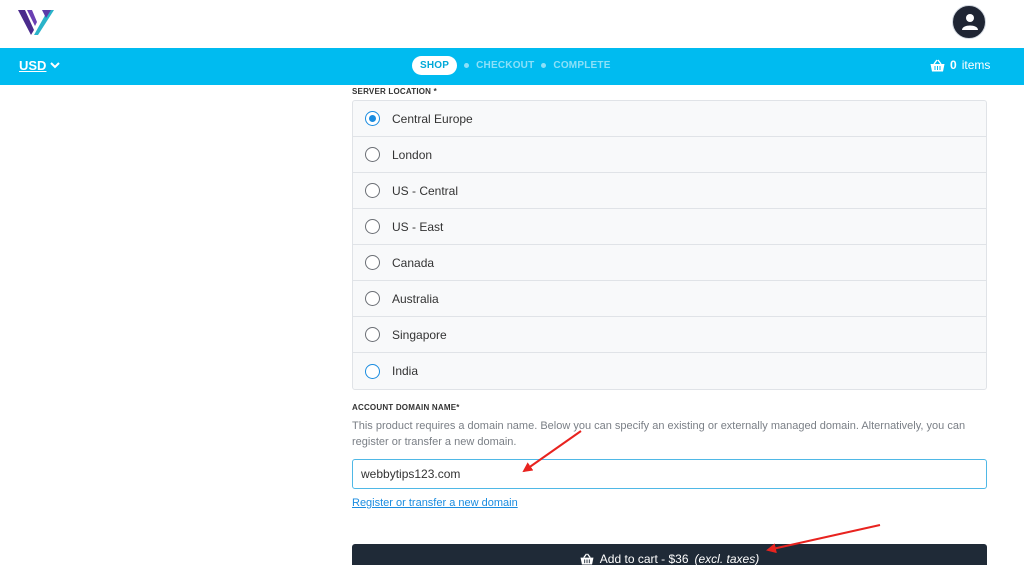  I want to click on server-location-option-label: Central Europe, so click(432, 118).